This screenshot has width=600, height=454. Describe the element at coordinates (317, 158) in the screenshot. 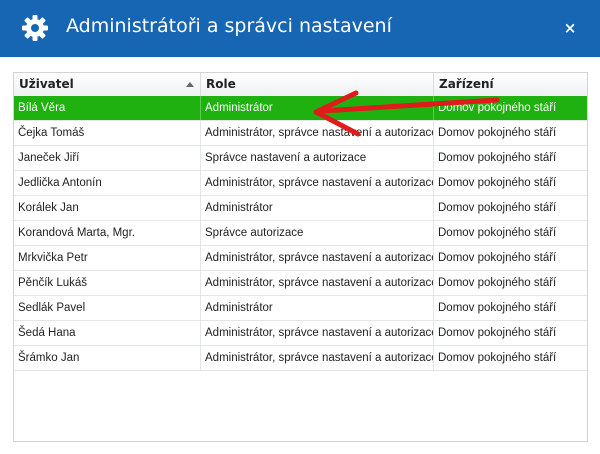

I see `role-cell: Správce nastavení a autorizace` at that location.